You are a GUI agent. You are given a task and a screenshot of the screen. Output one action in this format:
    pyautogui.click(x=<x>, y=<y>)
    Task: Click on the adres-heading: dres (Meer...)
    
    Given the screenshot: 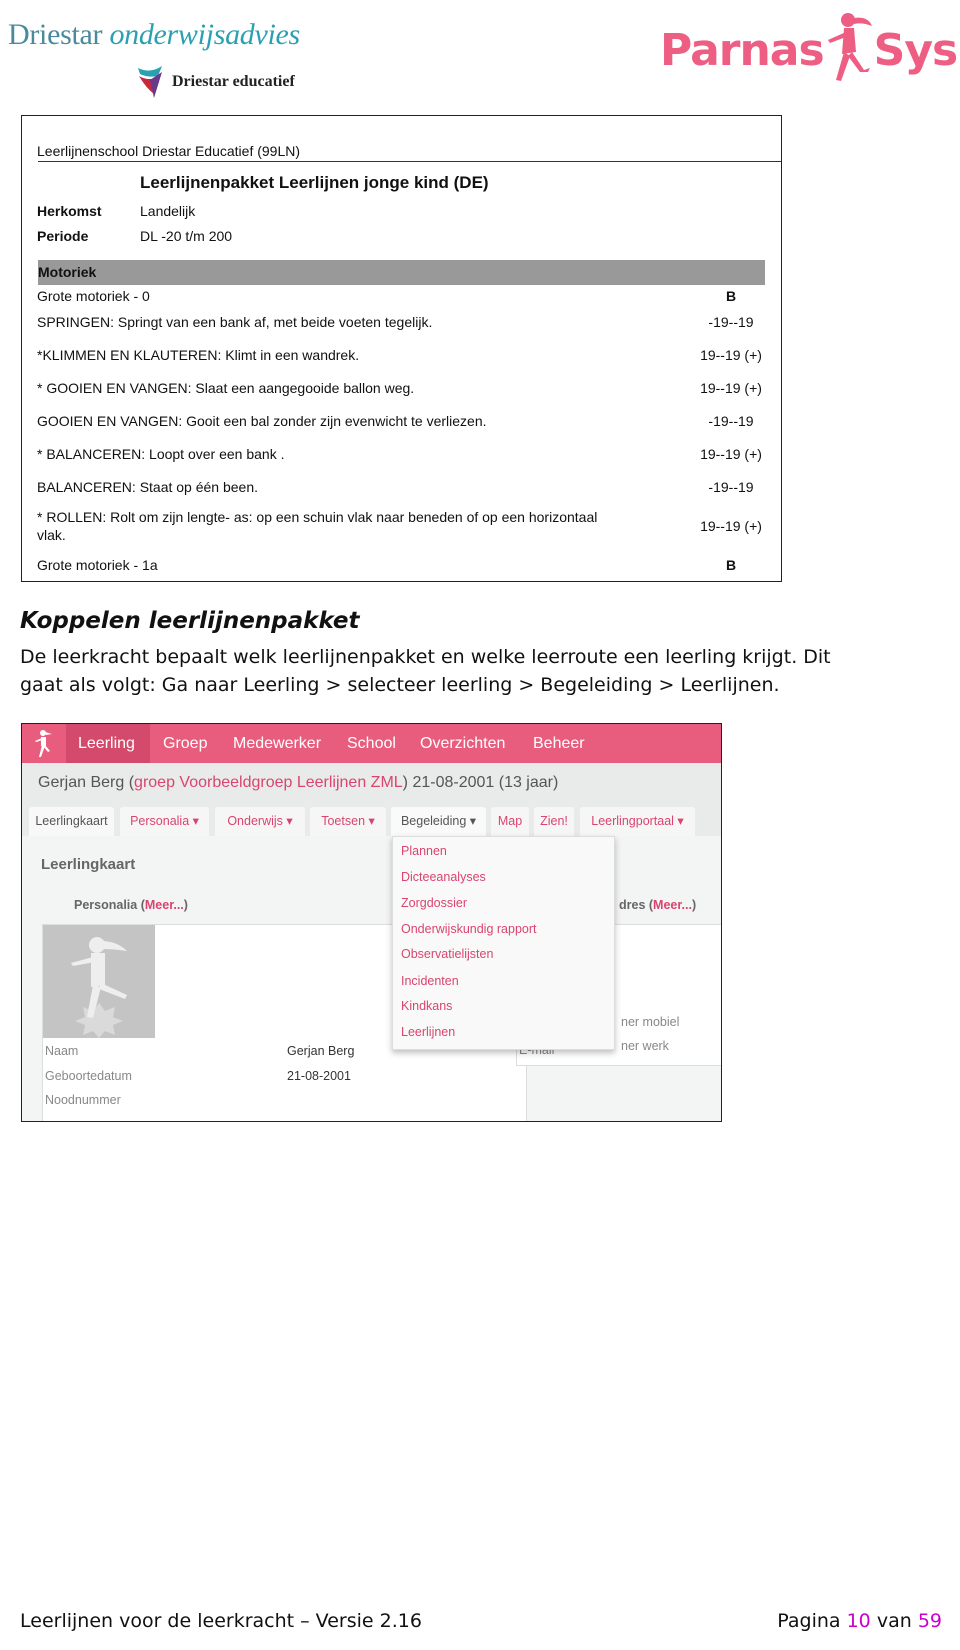 What is the action you would take?
    pyautogui.click(x=658, y=905)
    